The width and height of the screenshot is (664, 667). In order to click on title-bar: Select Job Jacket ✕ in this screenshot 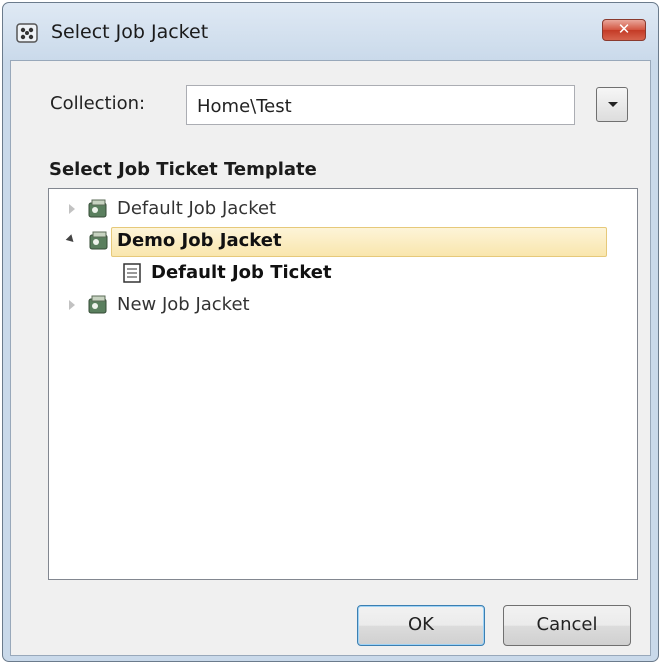, I will do `click(330, 32)`.